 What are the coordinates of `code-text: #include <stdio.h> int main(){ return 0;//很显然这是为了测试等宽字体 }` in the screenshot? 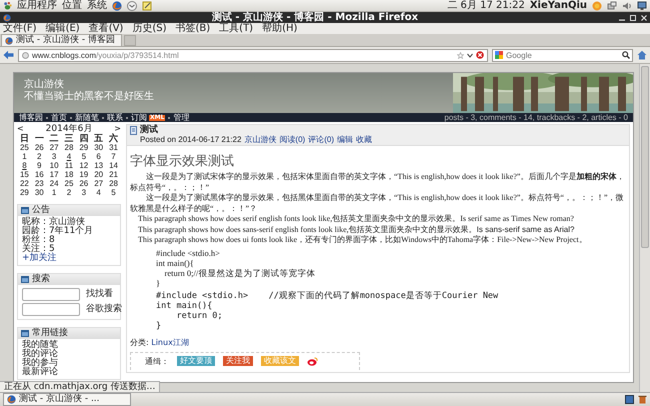 It's located at (236, 268).